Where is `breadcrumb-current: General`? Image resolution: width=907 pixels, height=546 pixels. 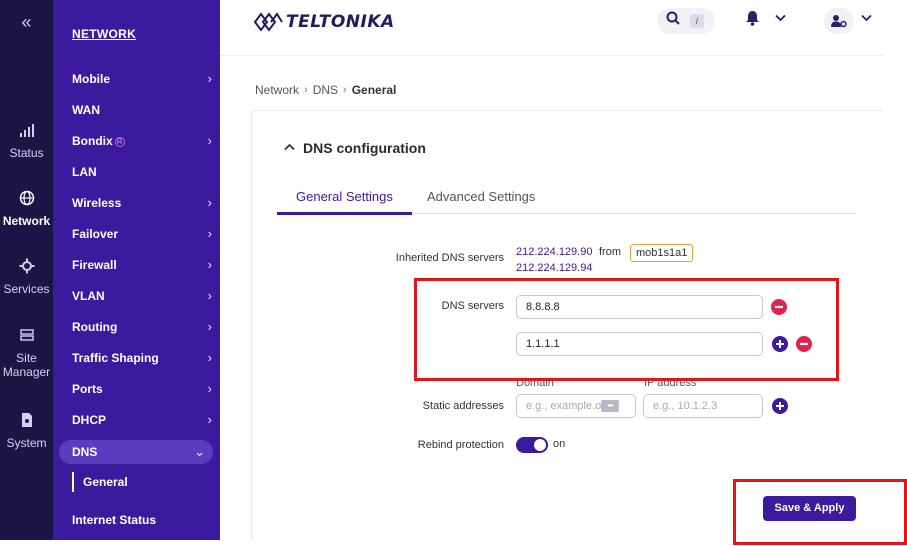 breadcrumb-current: General is located at coordinates (374, 90).